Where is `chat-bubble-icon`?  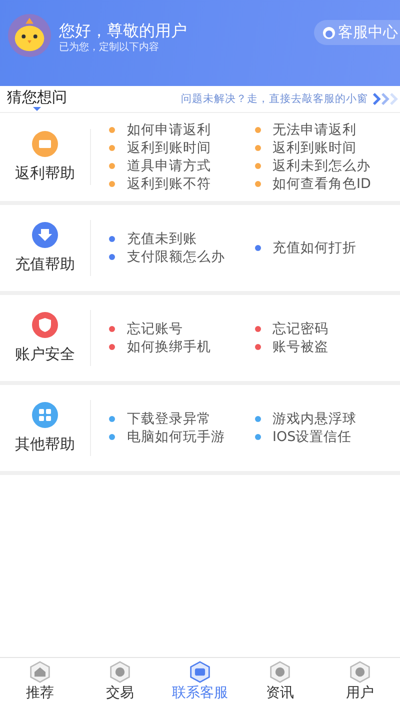 chat-bubble-icon is located at coordinates (200, 672).